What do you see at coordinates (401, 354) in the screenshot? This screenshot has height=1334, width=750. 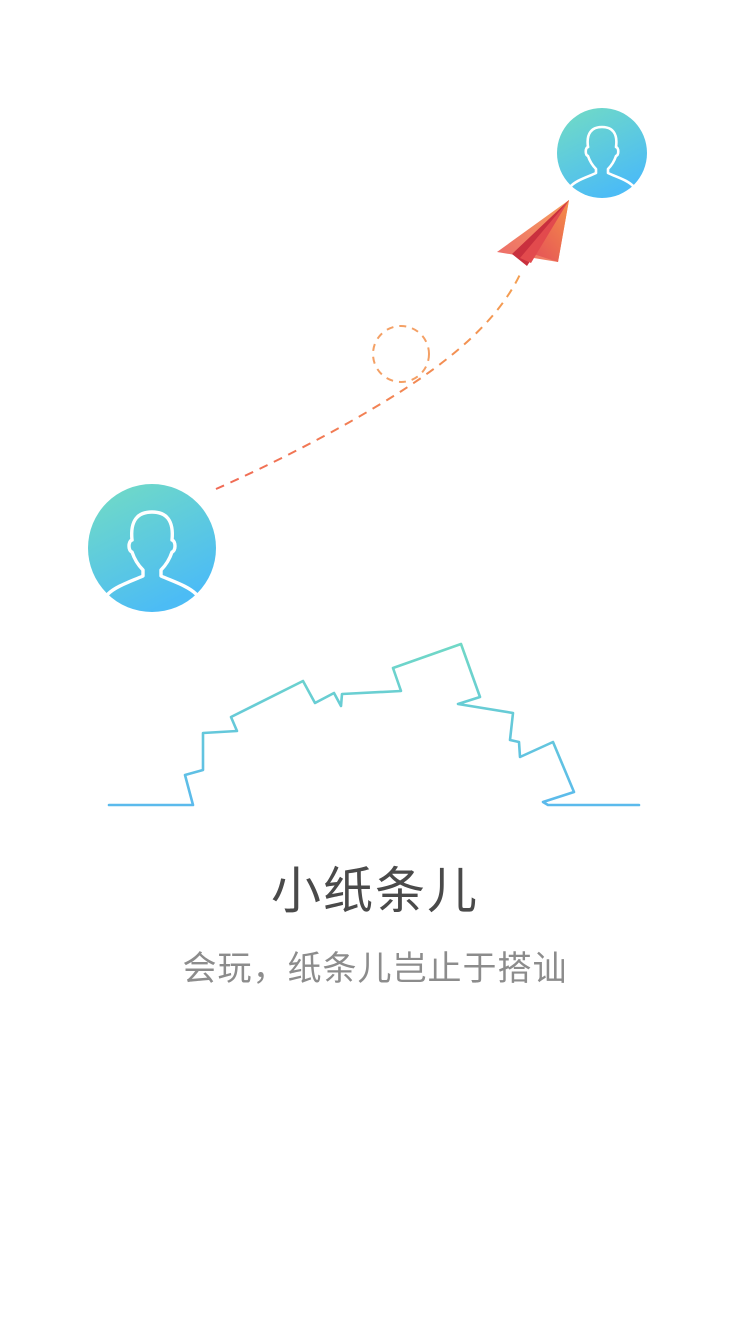 I see `flight-loop` at bounding box center [401, 354].